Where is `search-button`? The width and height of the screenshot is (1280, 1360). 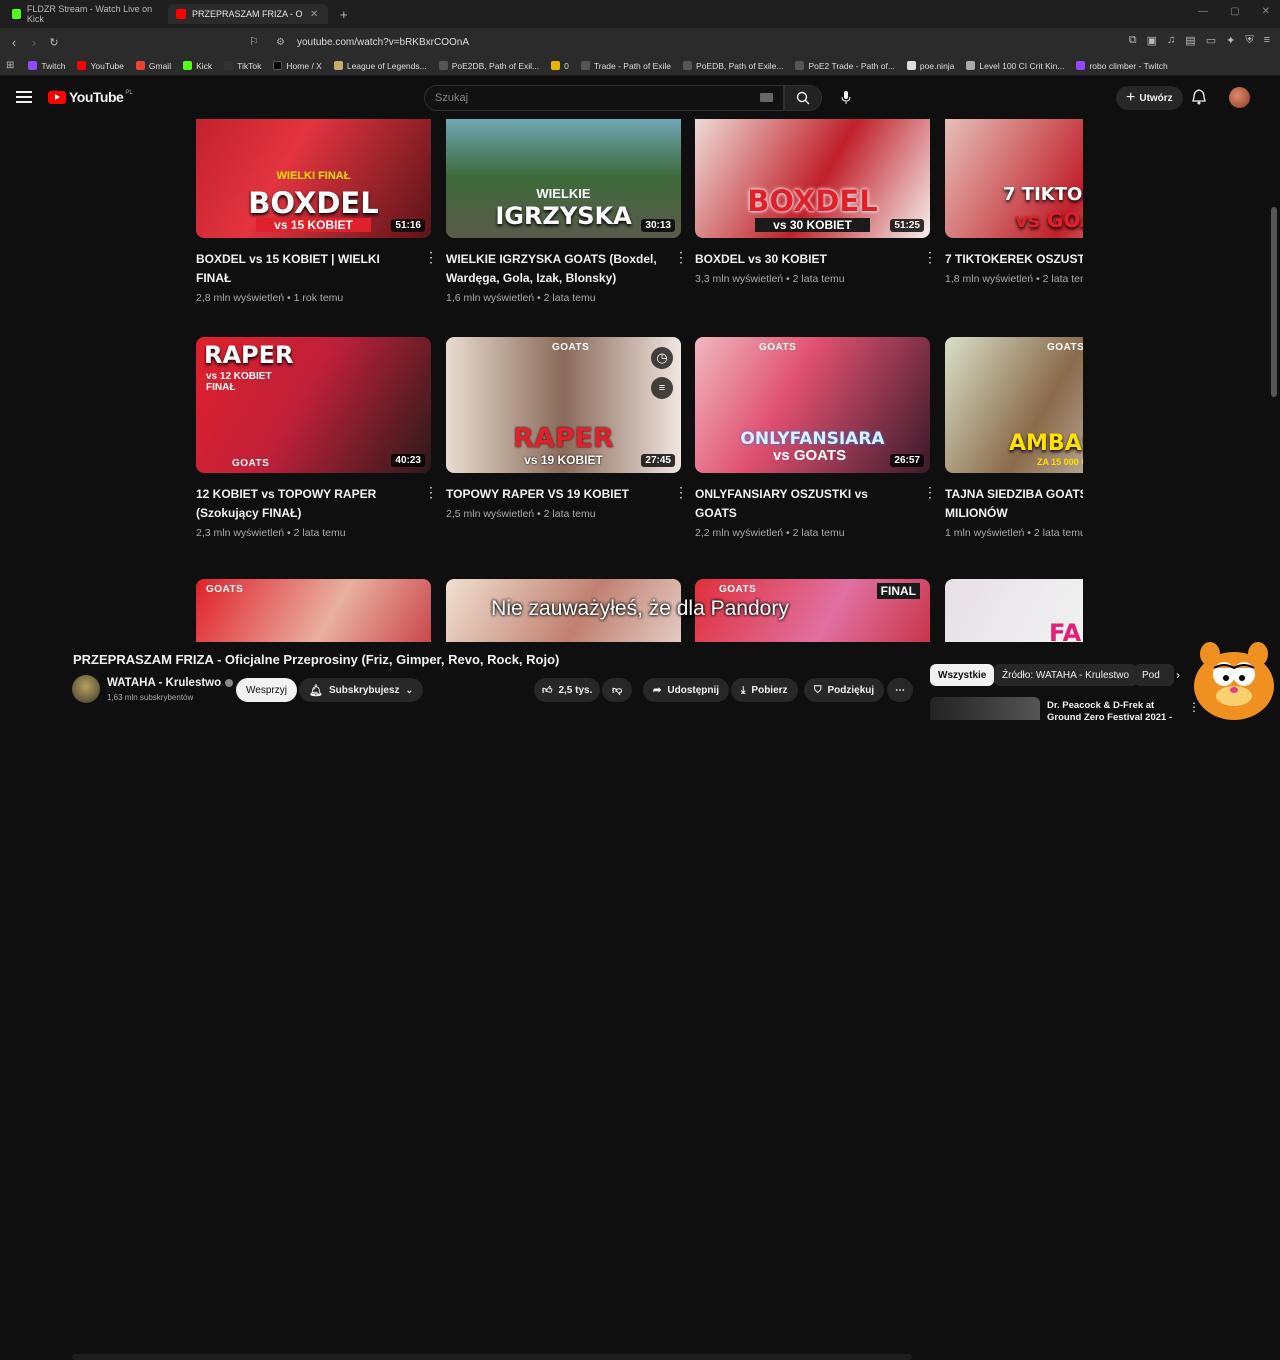 search-button is located at coordinates (803, 98).